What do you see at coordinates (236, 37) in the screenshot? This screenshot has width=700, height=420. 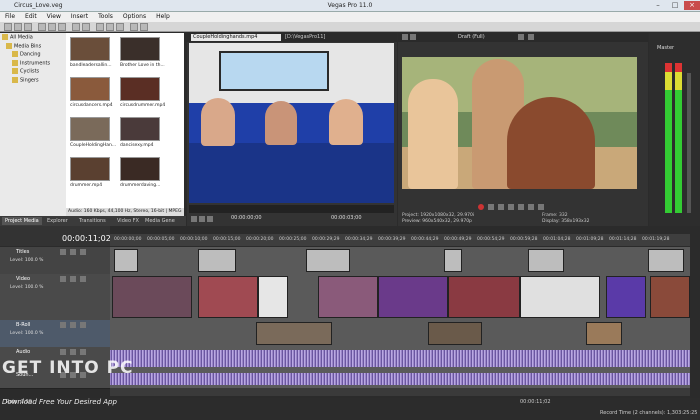 I see `trimmer-file-select: CoupleHoldinghands.mp4` at bounding box center [236, 37].